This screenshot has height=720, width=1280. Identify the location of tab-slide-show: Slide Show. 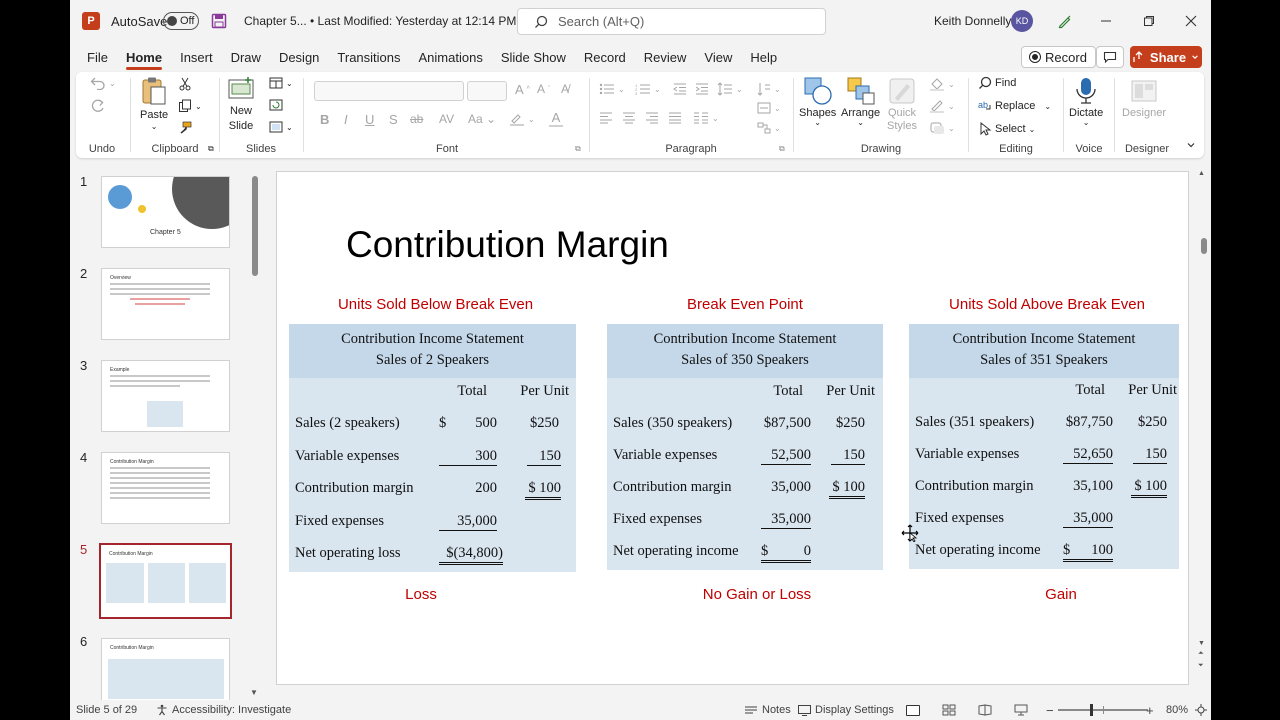
(533, 57).